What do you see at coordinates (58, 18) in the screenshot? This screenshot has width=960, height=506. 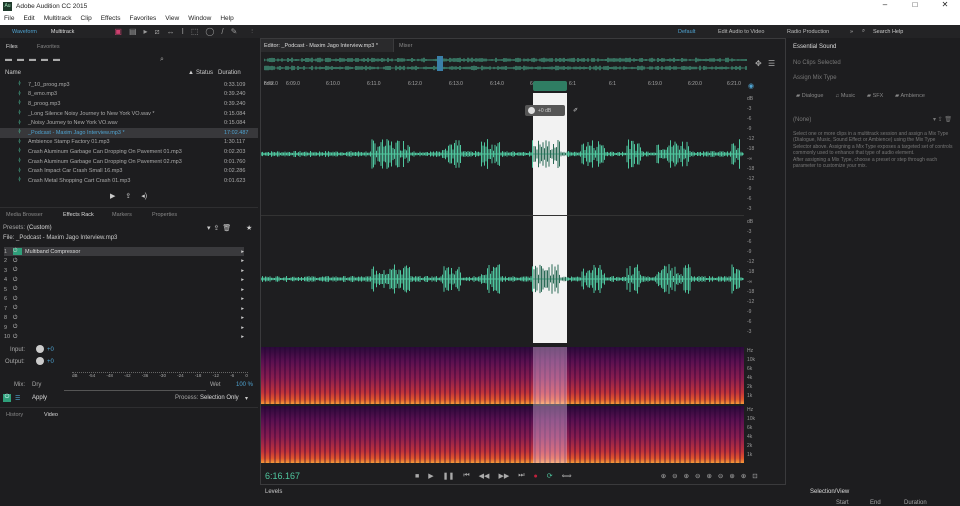 I see `menu-multitrack: Multitrack` at bounding box center [58, 18].